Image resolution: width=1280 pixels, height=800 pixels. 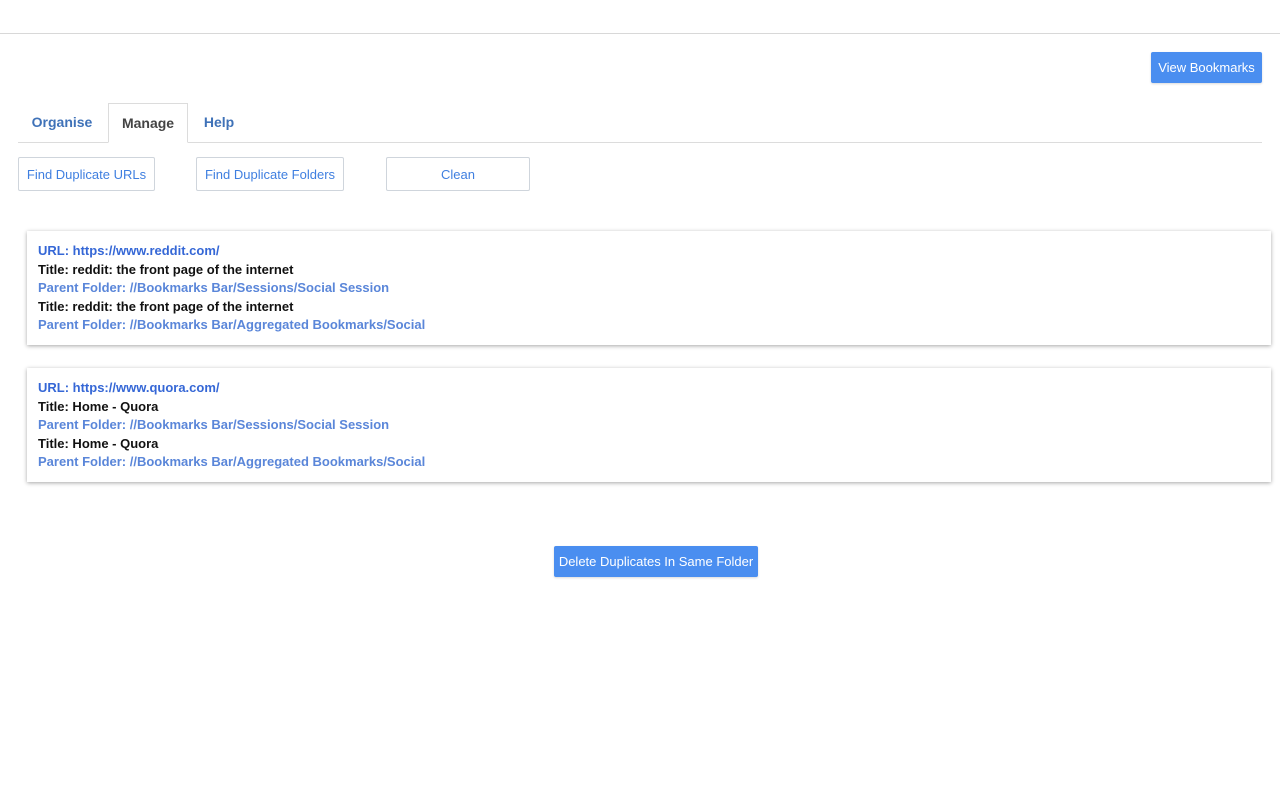 What do you see at coordinates (458, 174) in the screenshot?
I see `clean-button: Clean` at bounding box center [458, 174].